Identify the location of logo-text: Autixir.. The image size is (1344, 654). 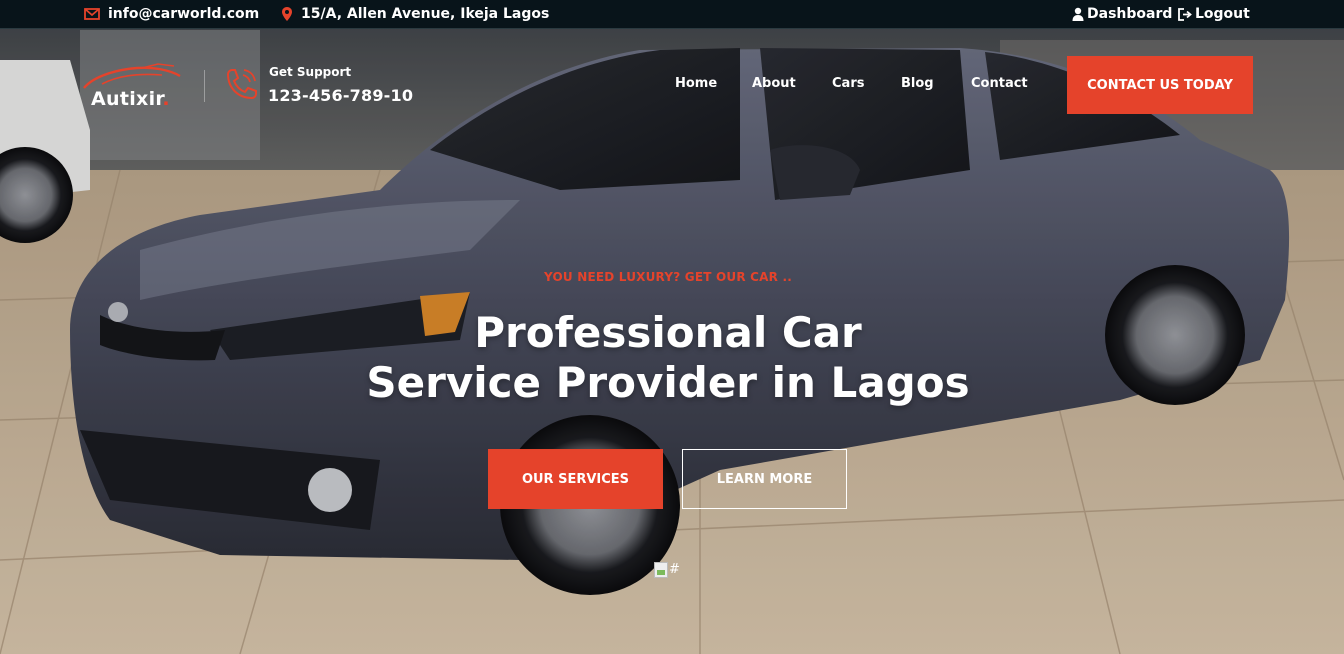
(130, 99).